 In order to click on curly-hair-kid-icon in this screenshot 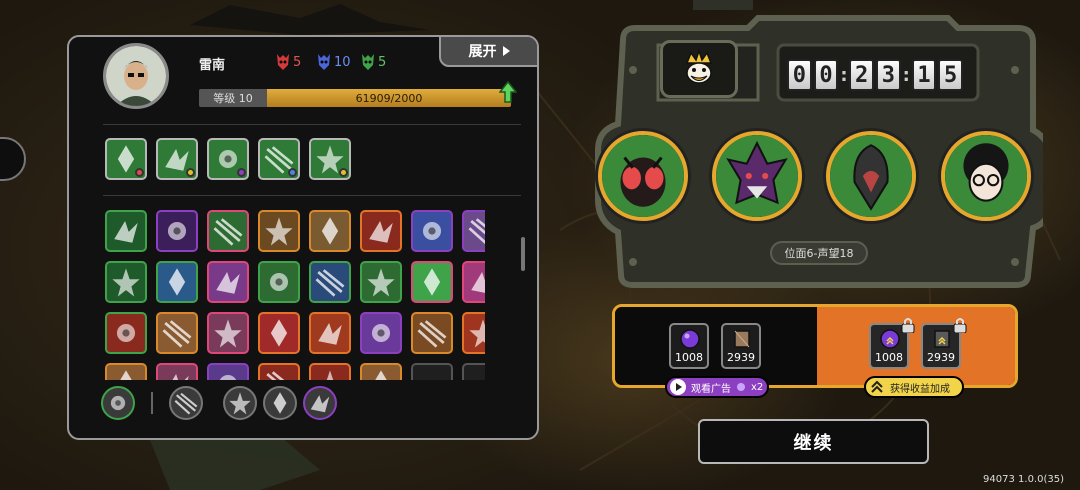, I will do `click(986, 176)`.